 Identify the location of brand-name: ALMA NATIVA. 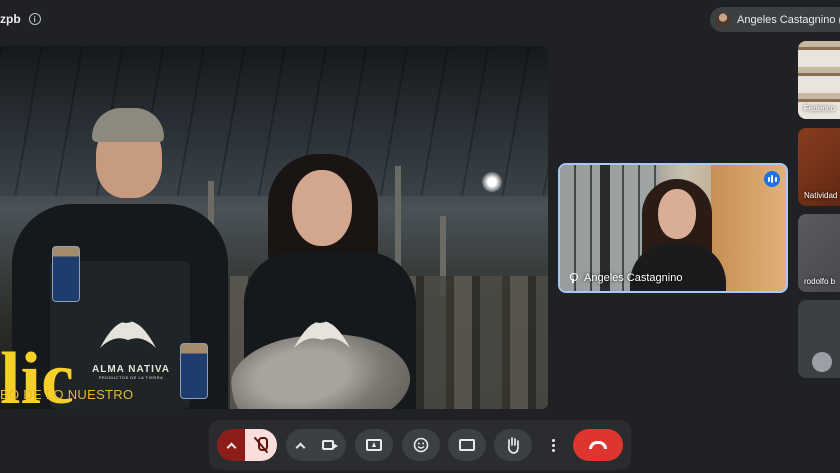
(131, 369).